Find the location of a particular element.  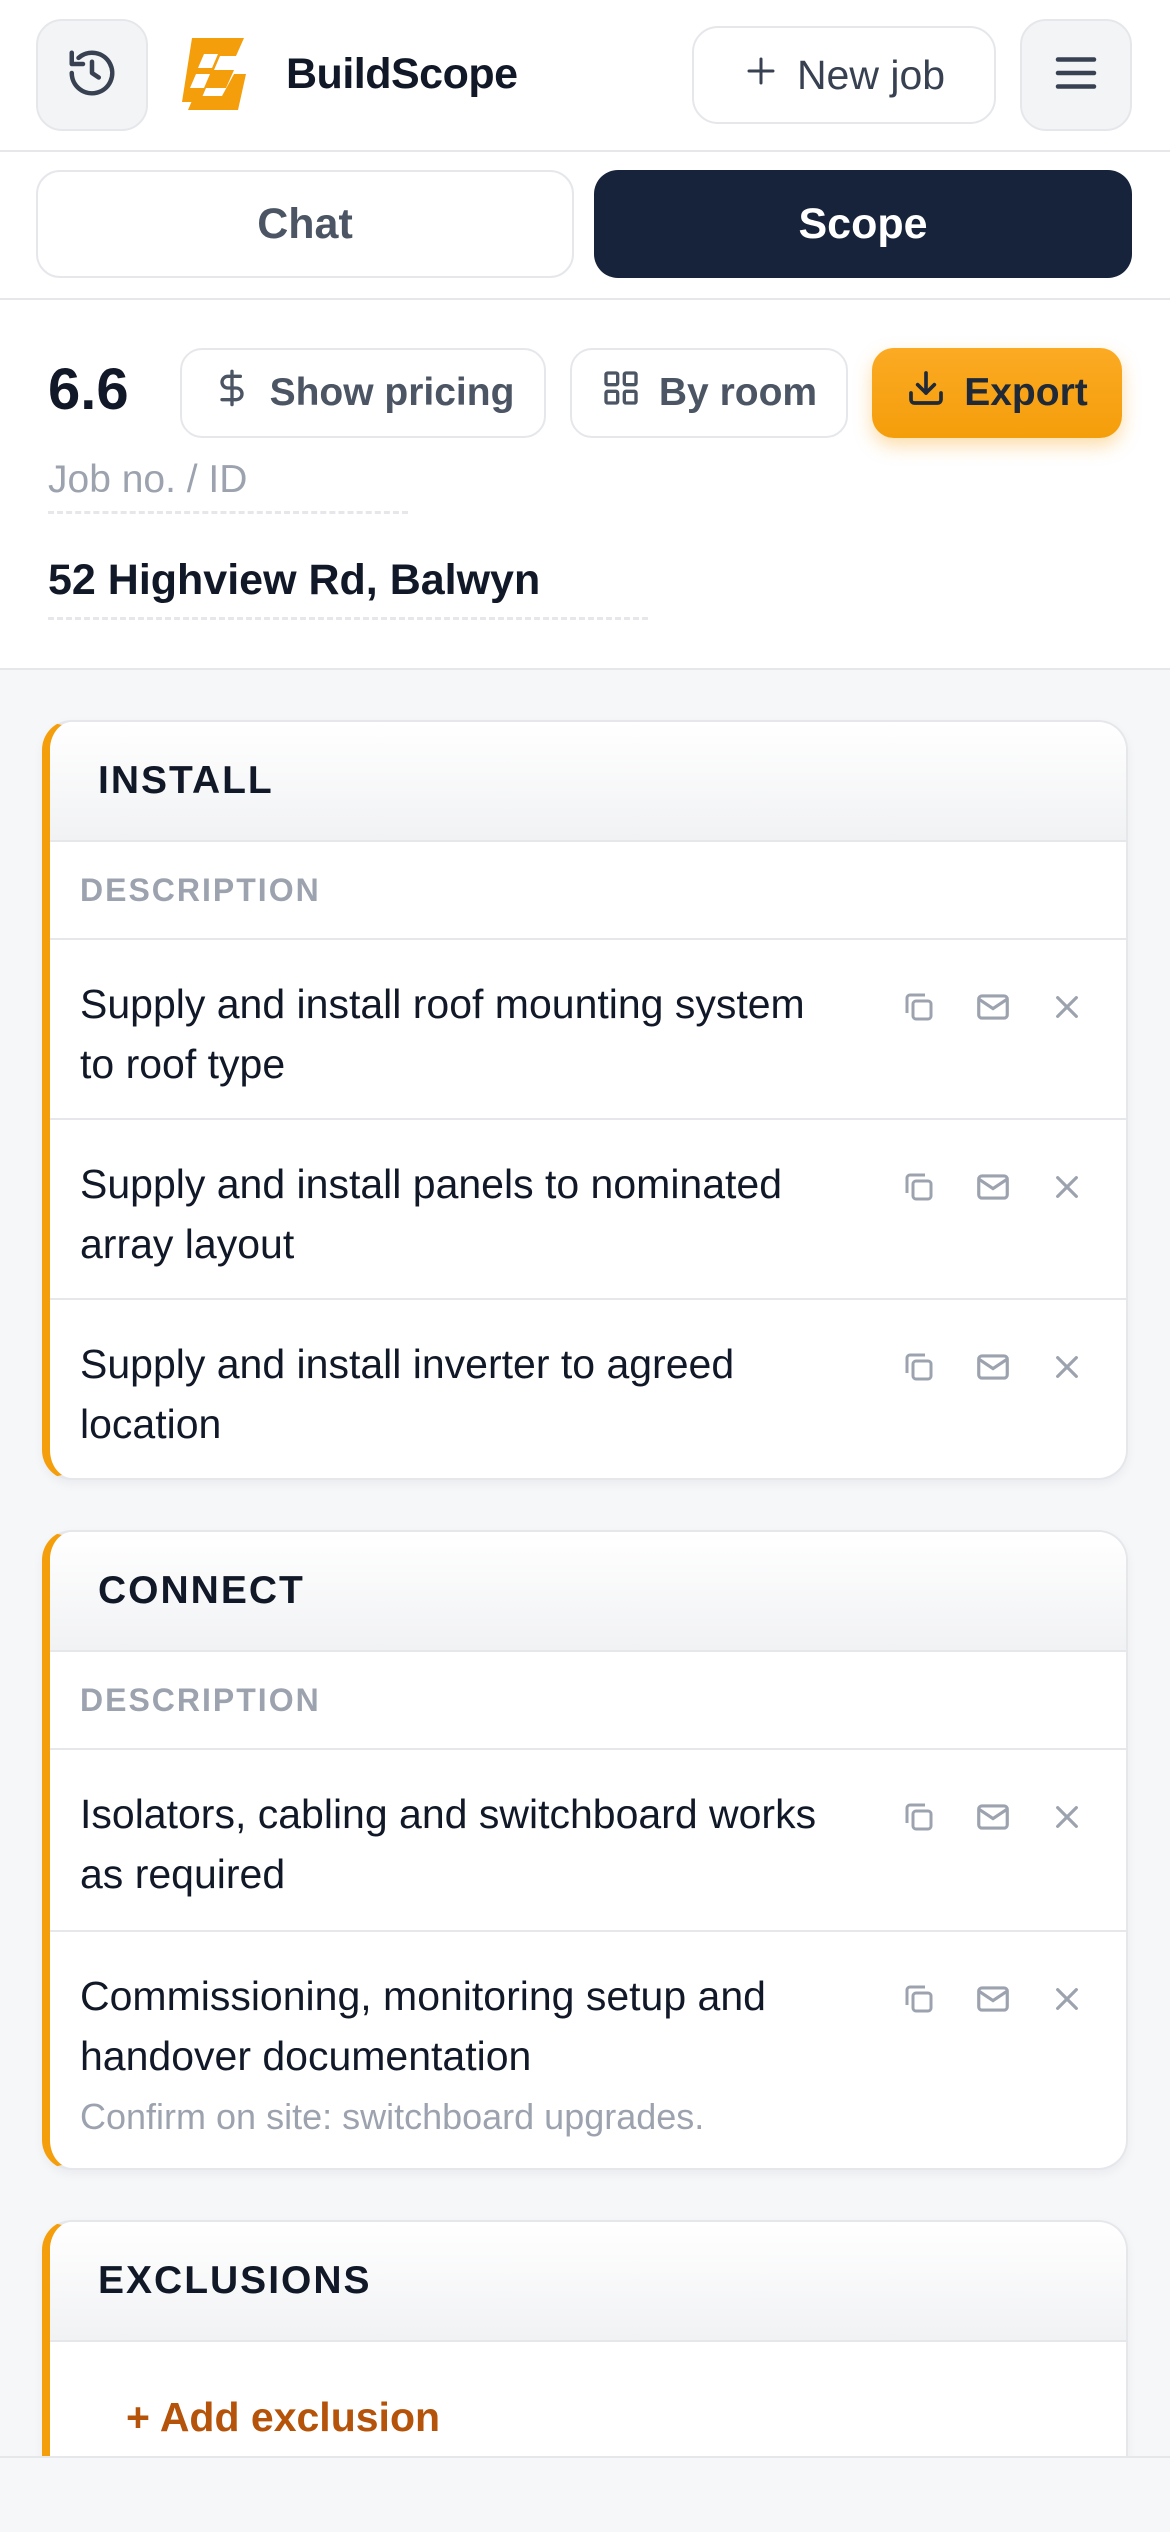

hamburger-menu-icon is located at coordinates (1076, 75).